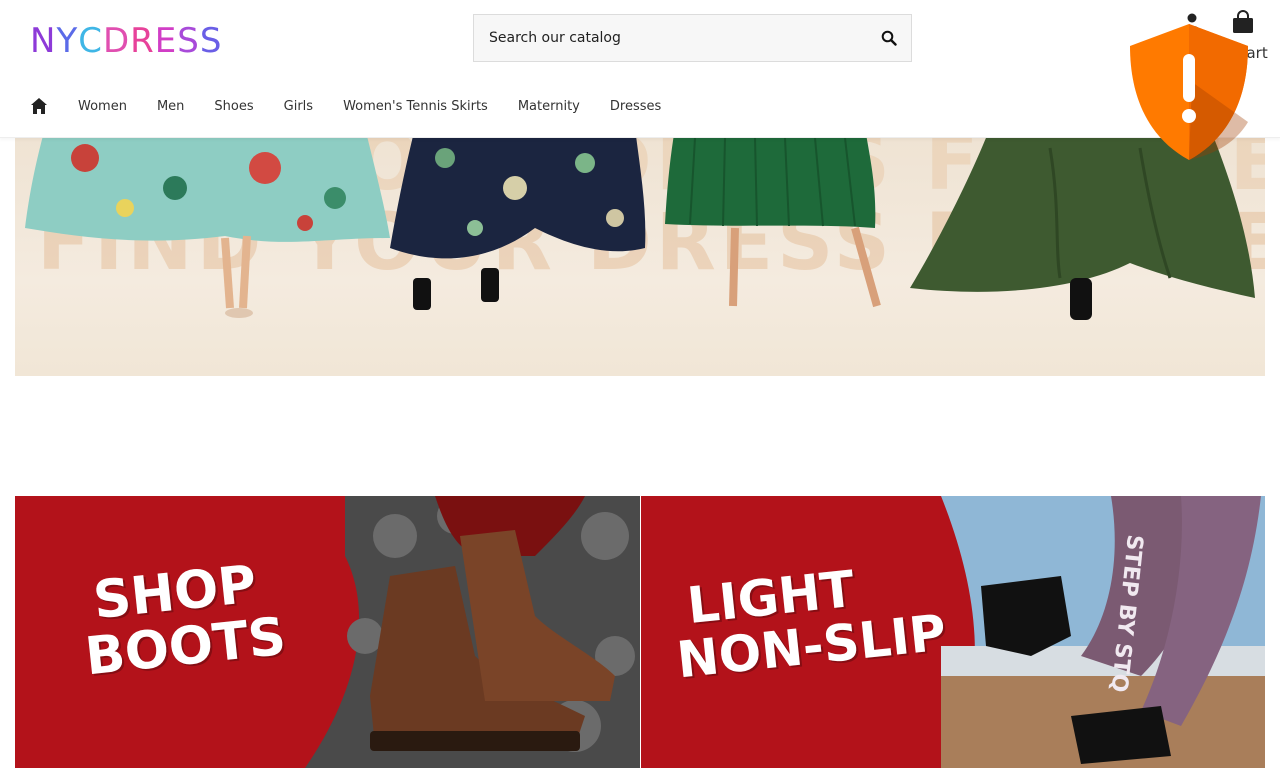  What do you see at coordinates (298, 106) in the screenshot?
I see `nav-item-girls: Girls` at bounding box center [298, 106].